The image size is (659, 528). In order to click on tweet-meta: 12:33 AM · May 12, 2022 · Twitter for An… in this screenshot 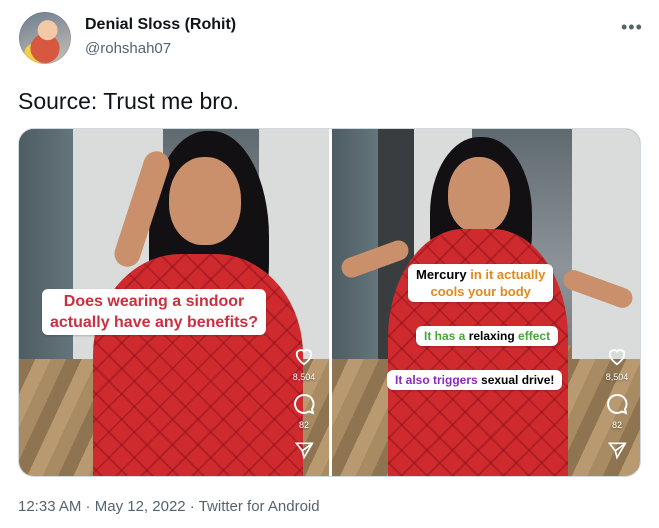, I will do `click(169, 506)`.